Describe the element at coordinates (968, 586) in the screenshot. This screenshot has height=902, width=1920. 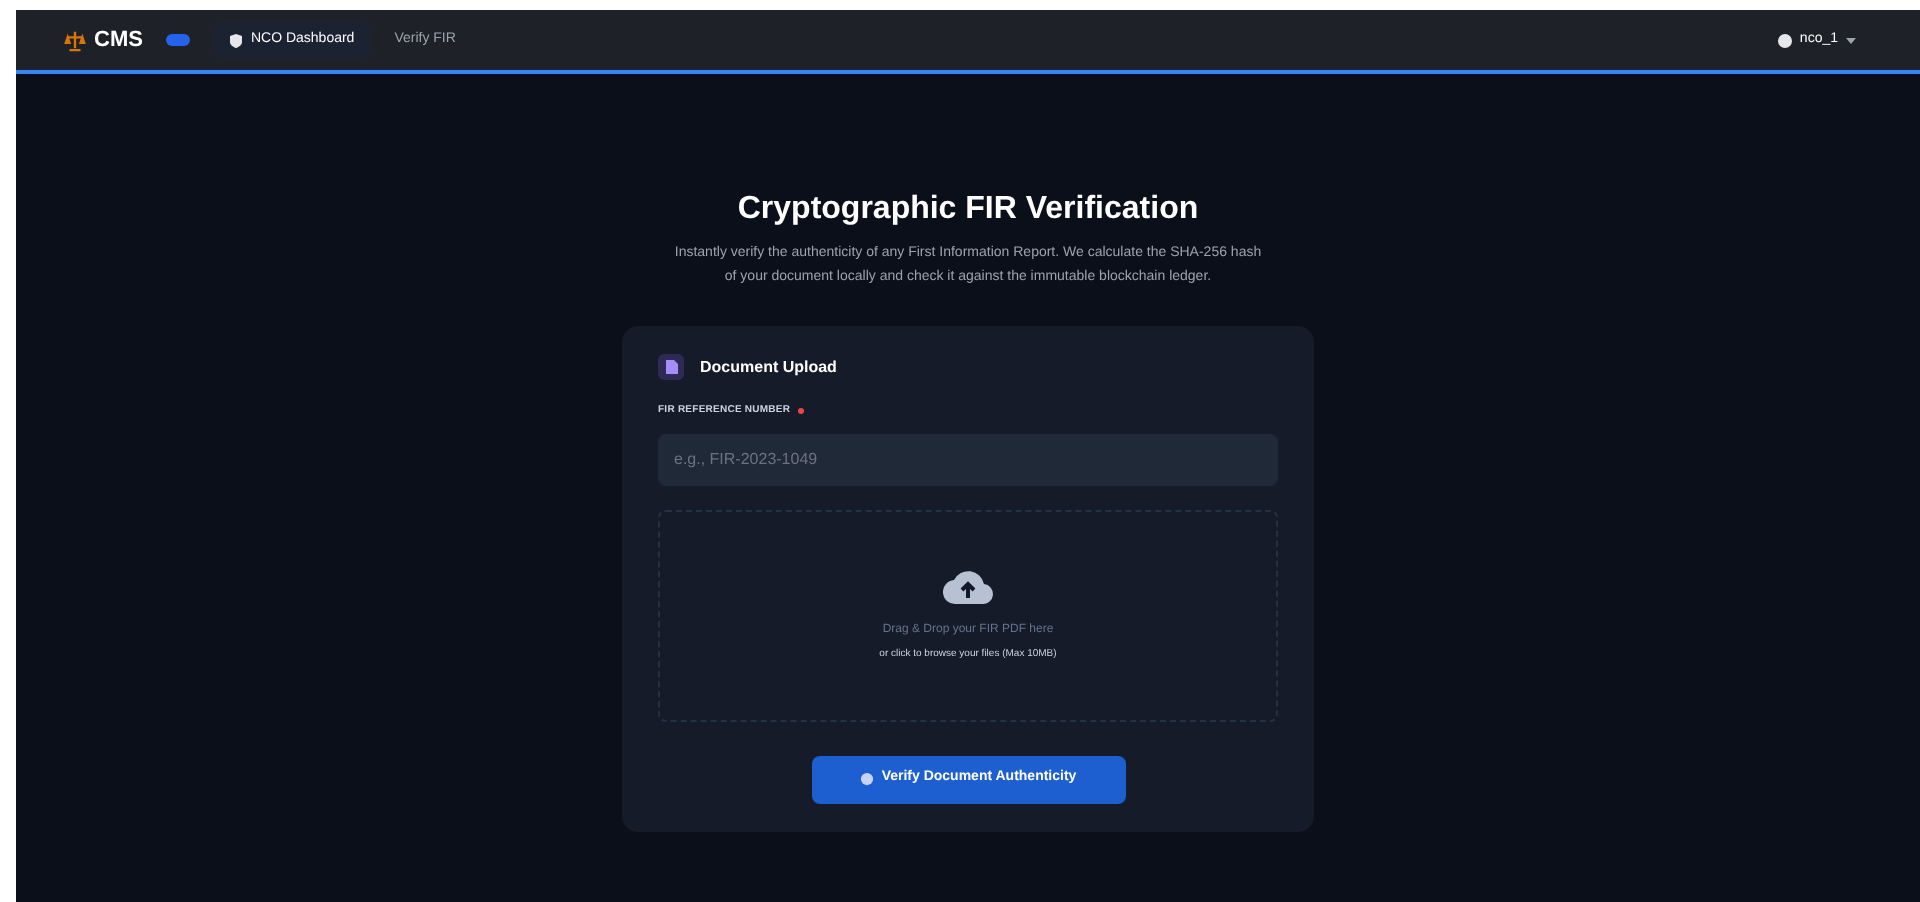
I see `cloud-upload-icon` at that location.